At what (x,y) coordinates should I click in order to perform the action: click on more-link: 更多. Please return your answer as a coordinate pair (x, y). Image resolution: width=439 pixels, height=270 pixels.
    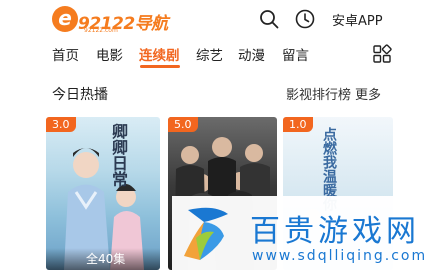
    Looking at the image, I should click on (368, 95).